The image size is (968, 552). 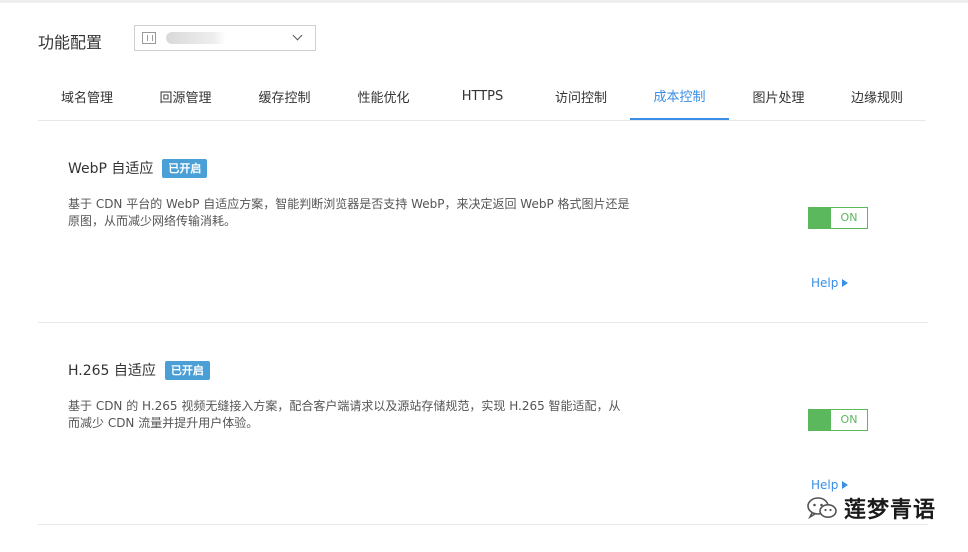 I want to click on h265-help-link: Help, so click(x=830, y=485).